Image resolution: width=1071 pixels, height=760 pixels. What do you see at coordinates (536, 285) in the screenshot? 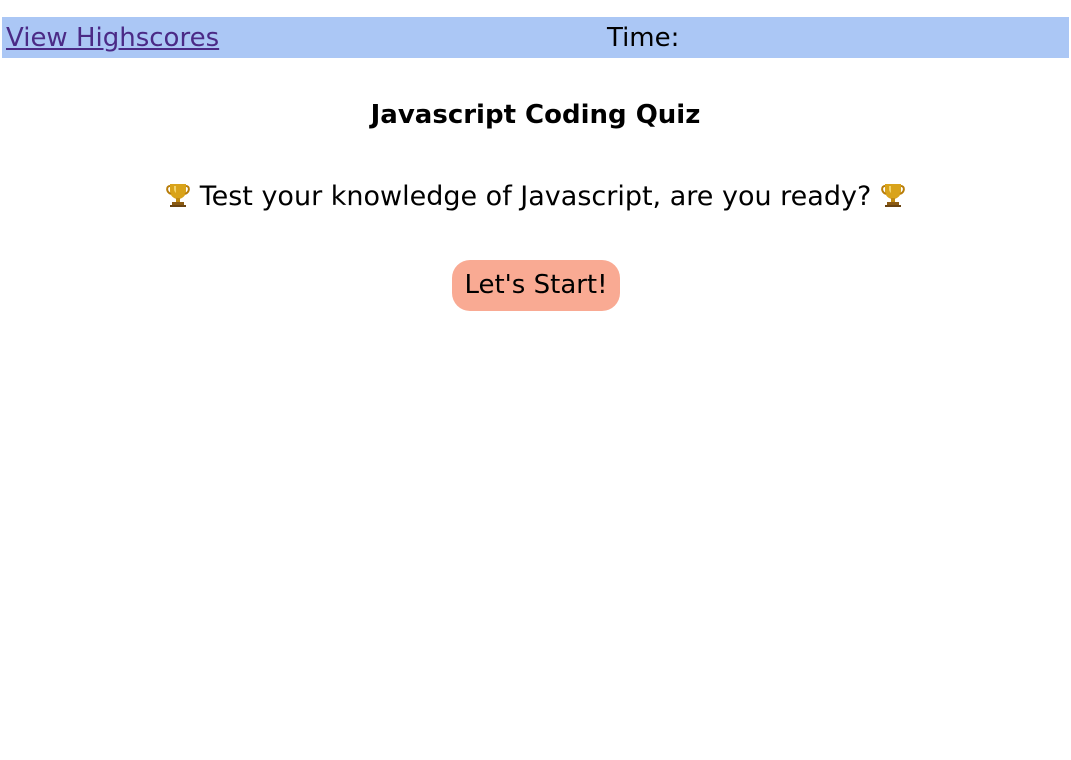
I see `start-quiz-button: Let's Start!` at bounding box center [536, 285].